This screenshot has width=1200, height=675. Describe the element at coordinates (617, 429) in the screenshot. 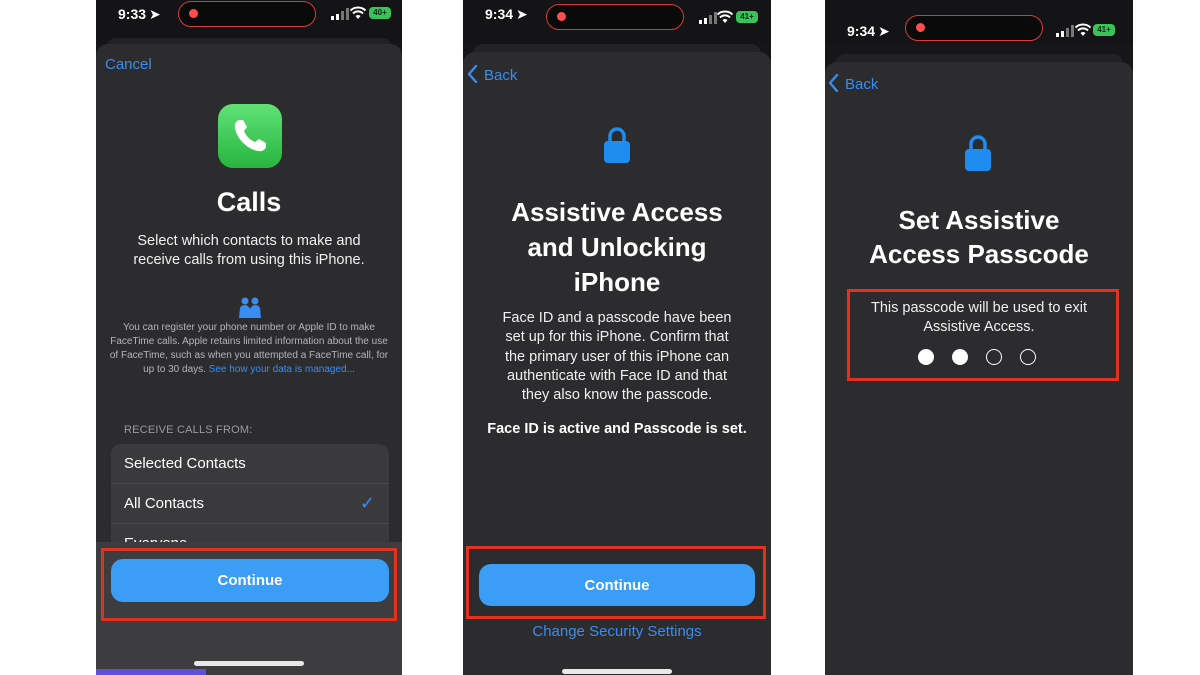

I see `security-status: Face ID is active and Passcode is set.` at that location.